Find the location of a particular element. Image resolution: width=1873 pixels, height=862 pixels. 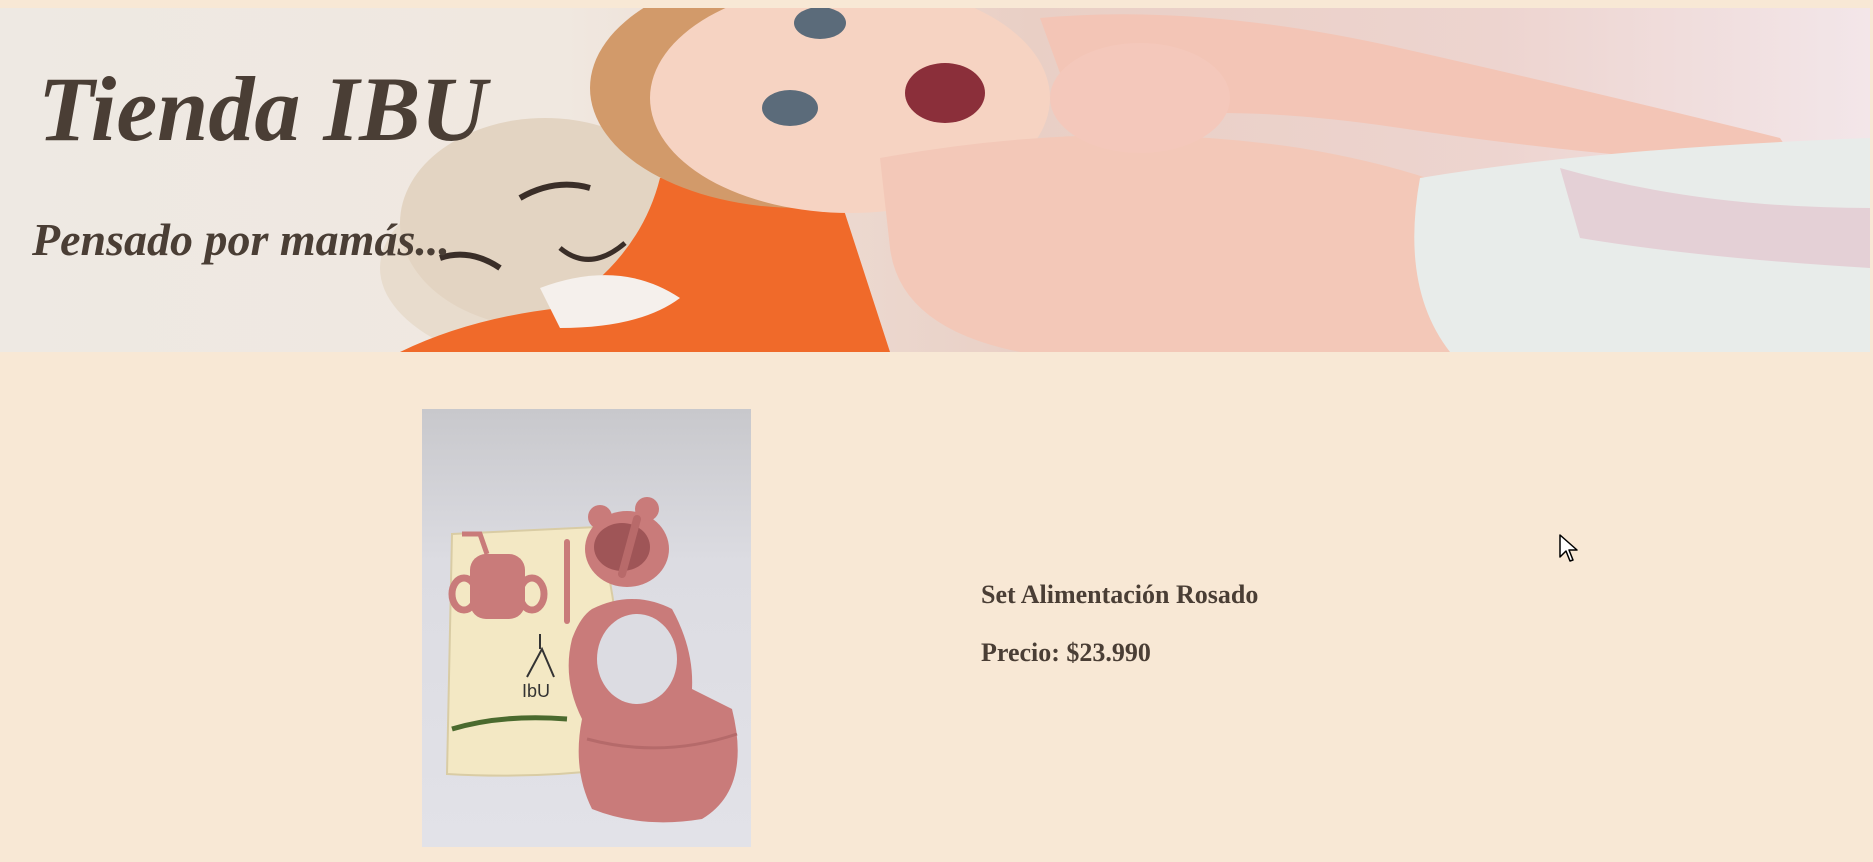

product-photo-icon: IbU is located at coordinates (591, 660).